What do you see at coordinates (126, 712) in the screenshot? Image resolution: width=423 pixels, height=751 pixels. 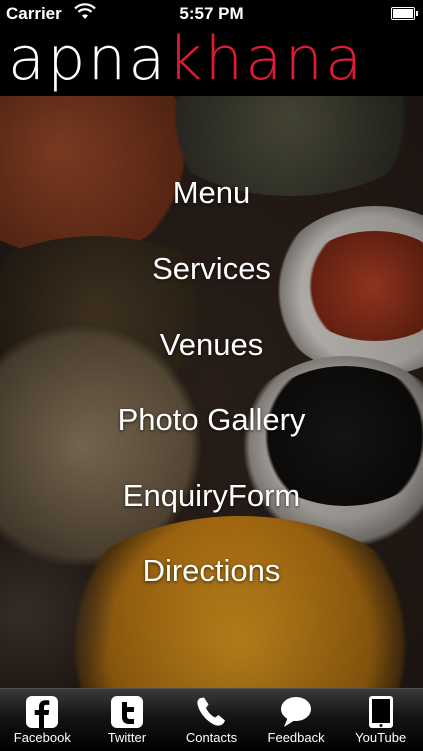 I see `twitter-icon` at bounding box center [126, 712].